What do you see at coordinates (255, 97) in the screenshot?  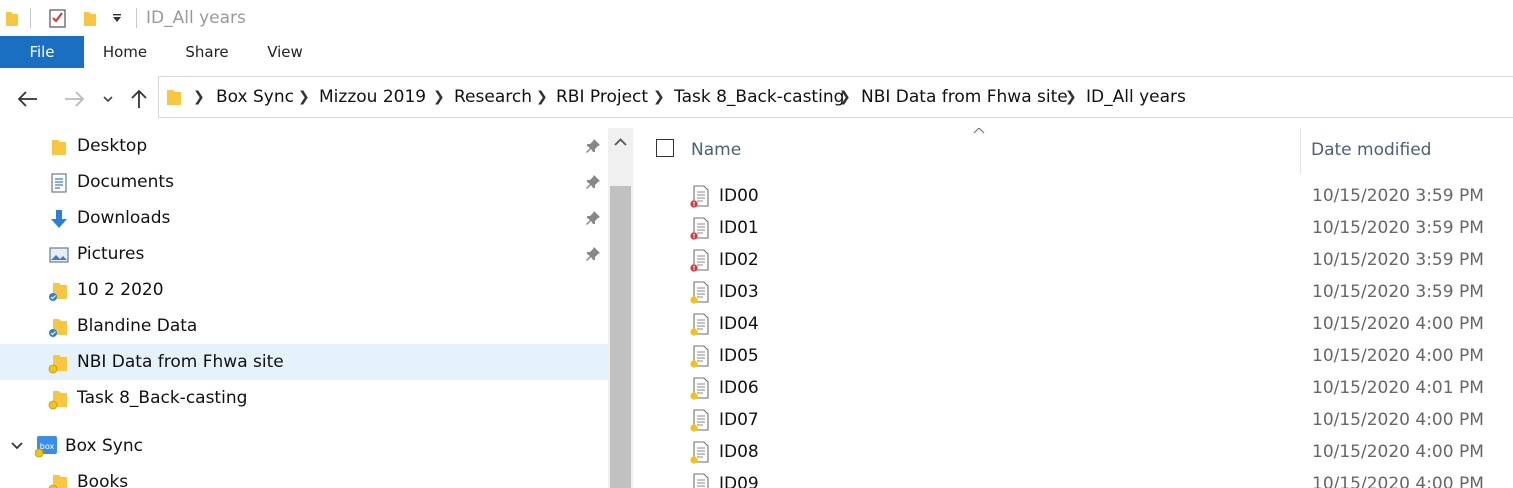 I see `breadcrumb-box-sync: Box Sync` at bounding box center [255, 97].